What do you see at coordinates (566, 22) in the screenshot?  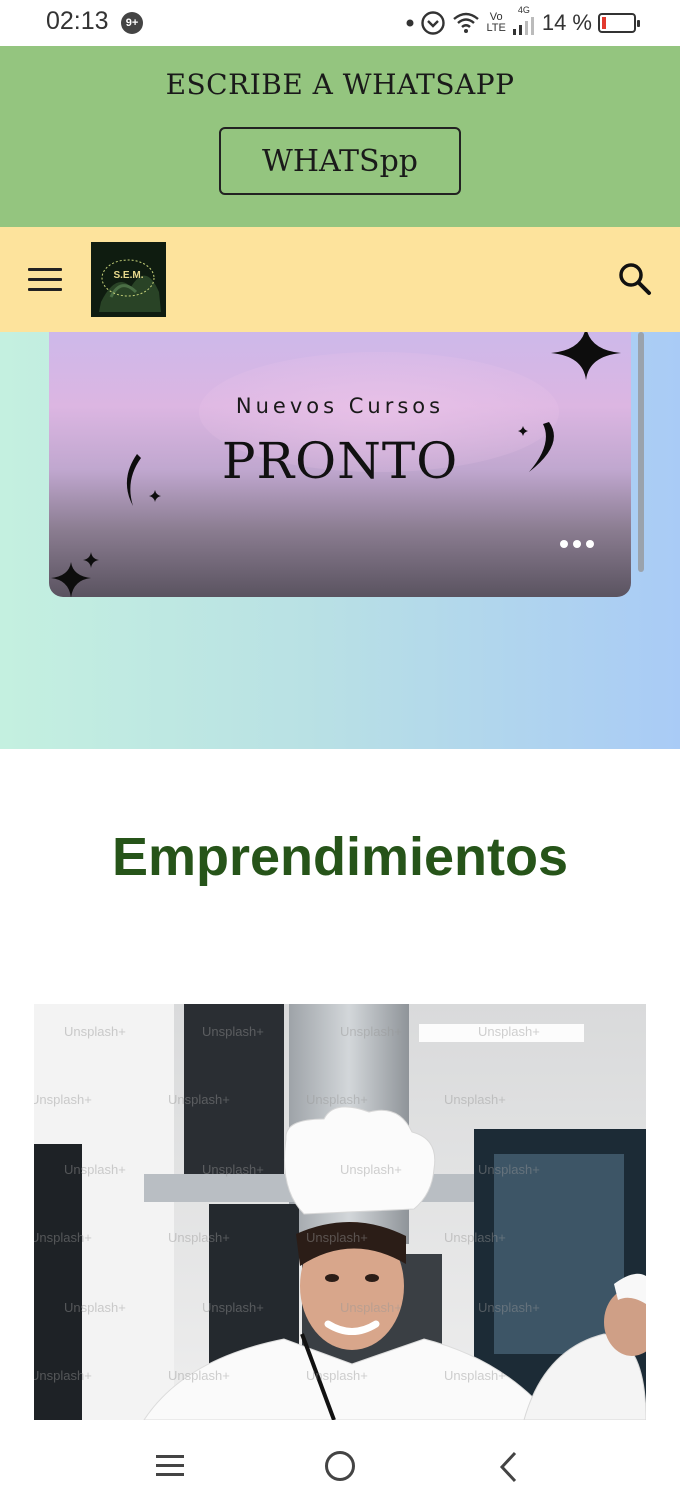 I see `battery-percent: 14 %` at bounding box center [566, 22].